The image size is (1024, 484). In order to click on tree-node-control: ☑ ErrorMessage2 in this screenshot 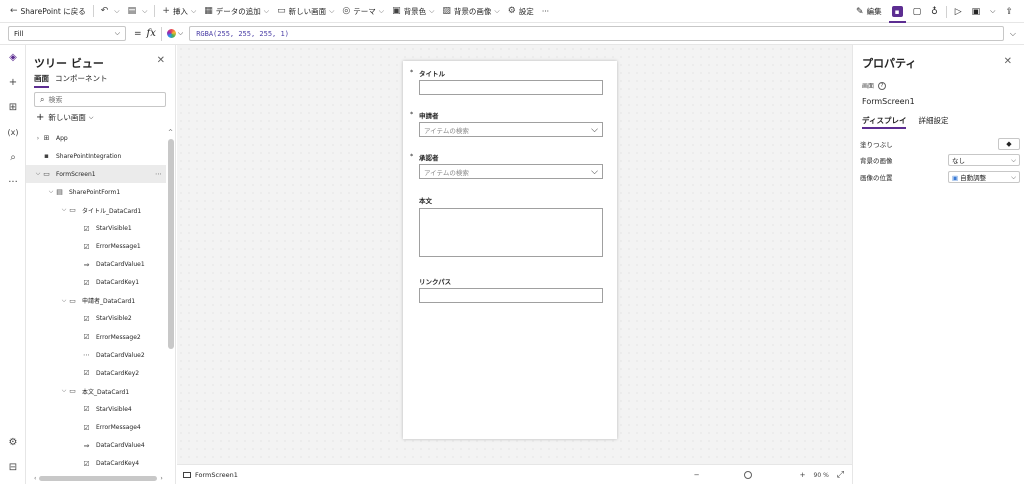, I will do `click(96, 337)`.